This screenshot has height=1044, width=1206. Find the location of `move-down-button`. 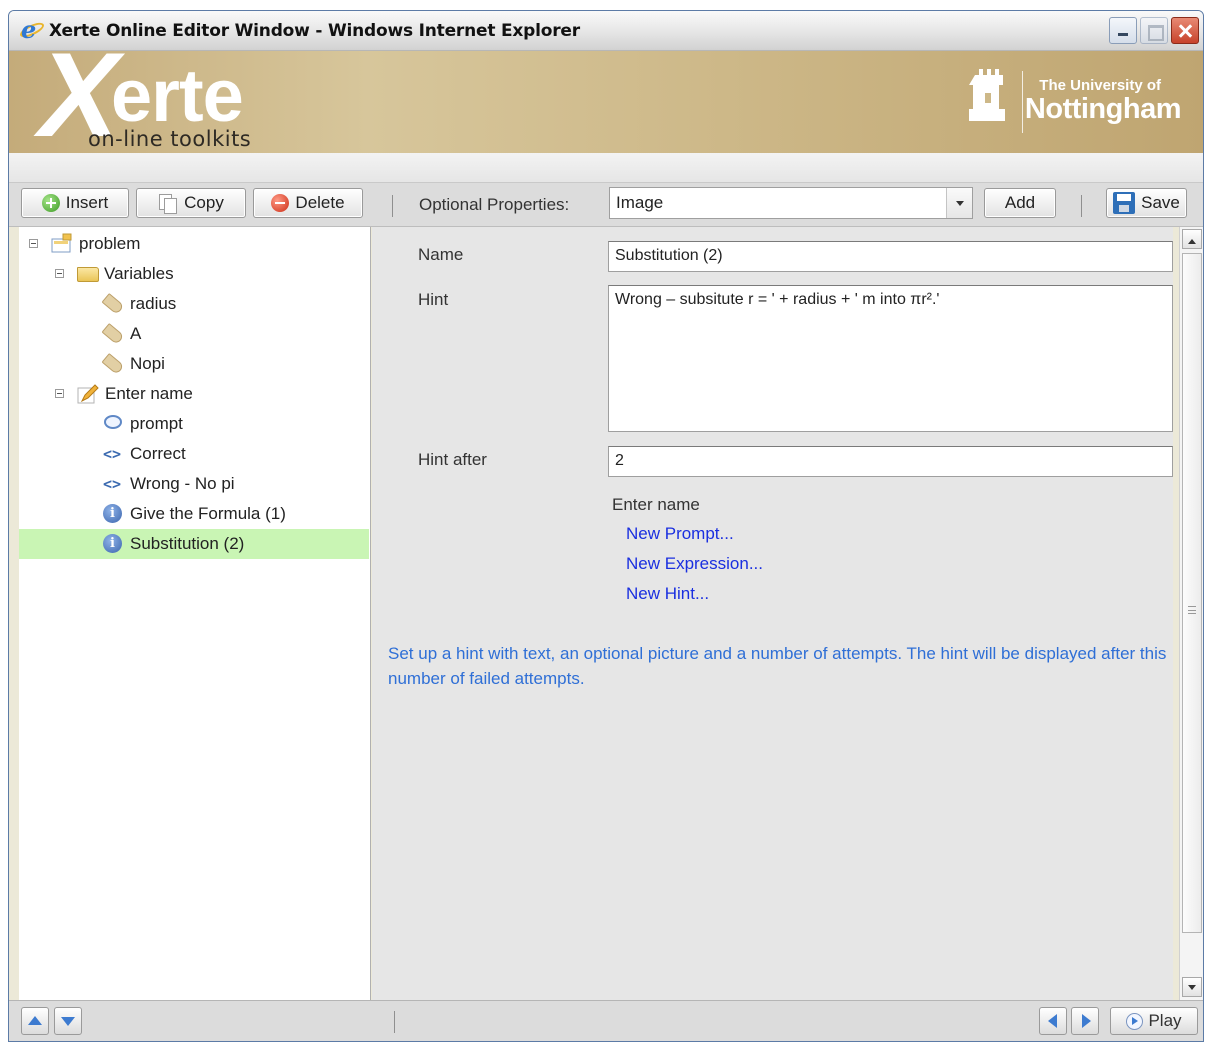

move-down-button is located at coordinates (68, 1021).